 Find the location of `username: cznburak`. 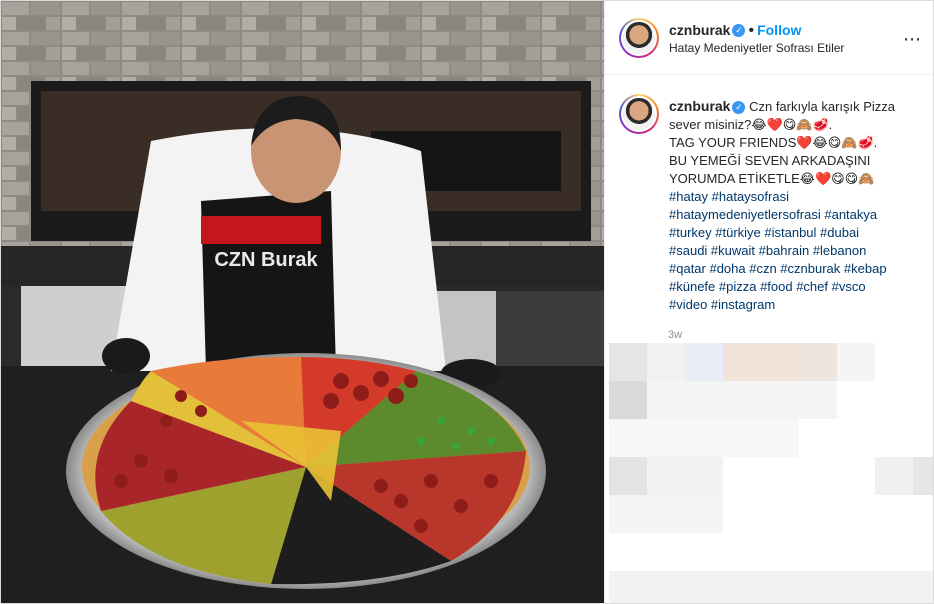

username: cznburak is located at coordinates (699, 30).